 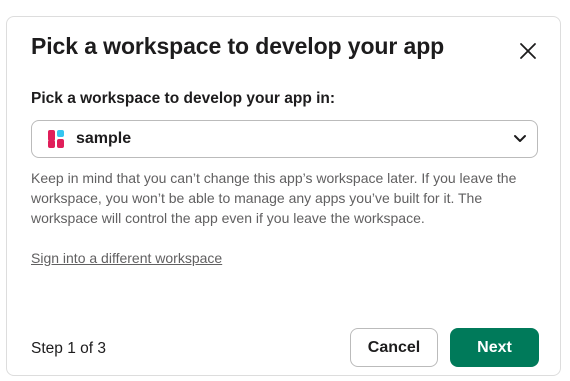 I want to click on workspace-select: sample, so click(x=284, y=139).